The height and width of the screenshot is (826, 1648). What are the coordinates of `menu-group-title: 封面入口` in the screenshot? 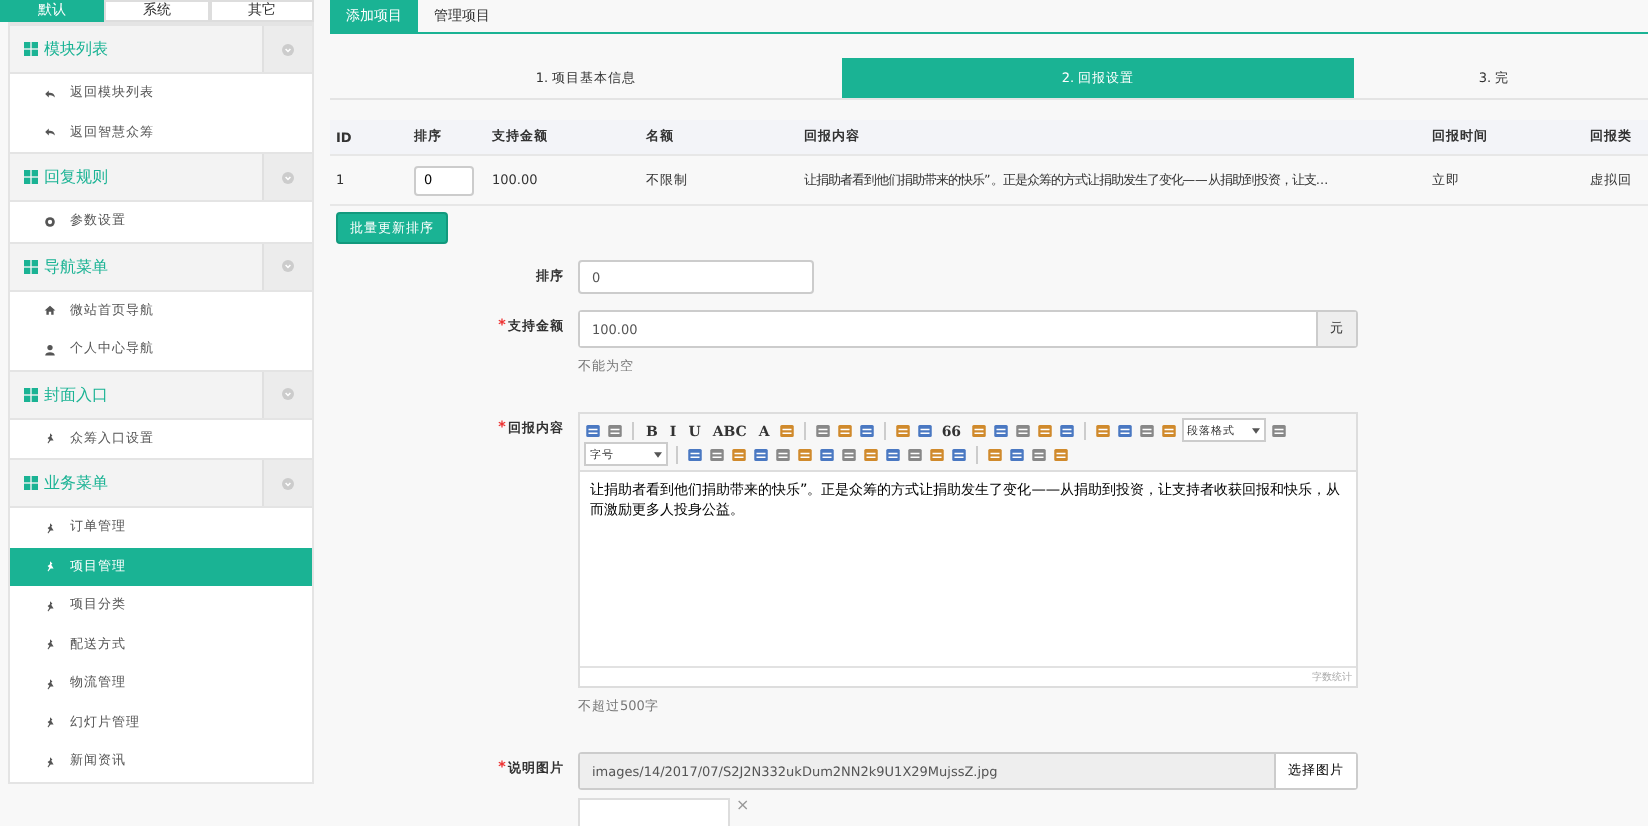 It's located at (77, 394).